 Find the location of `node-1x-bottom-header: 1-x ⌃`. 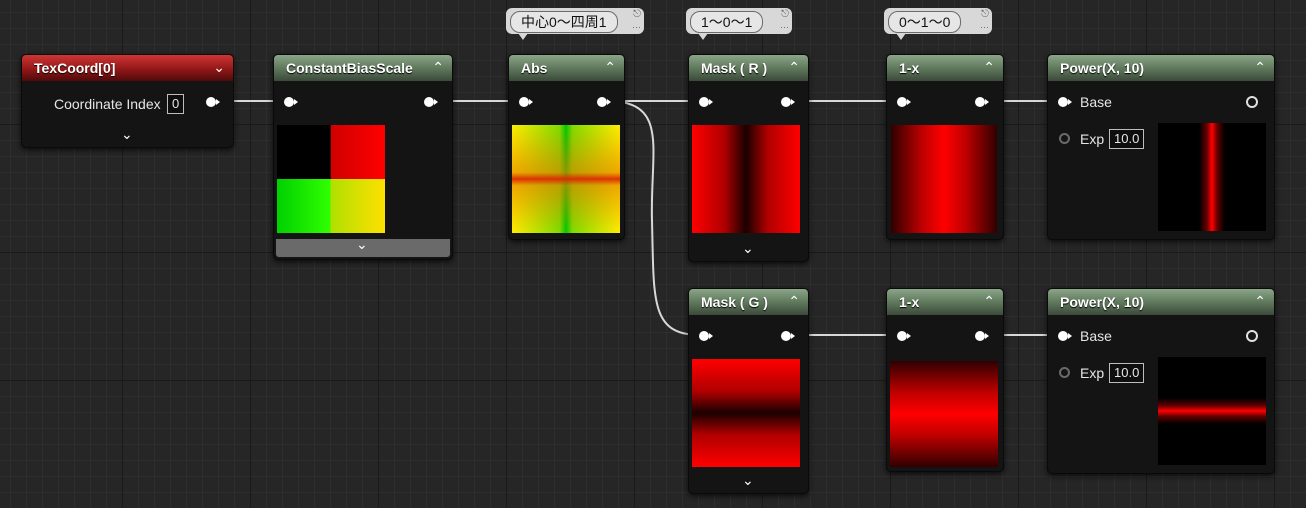

node-1x-bottom-header: 1-x ⌃ is located at coordinates (945, 302).